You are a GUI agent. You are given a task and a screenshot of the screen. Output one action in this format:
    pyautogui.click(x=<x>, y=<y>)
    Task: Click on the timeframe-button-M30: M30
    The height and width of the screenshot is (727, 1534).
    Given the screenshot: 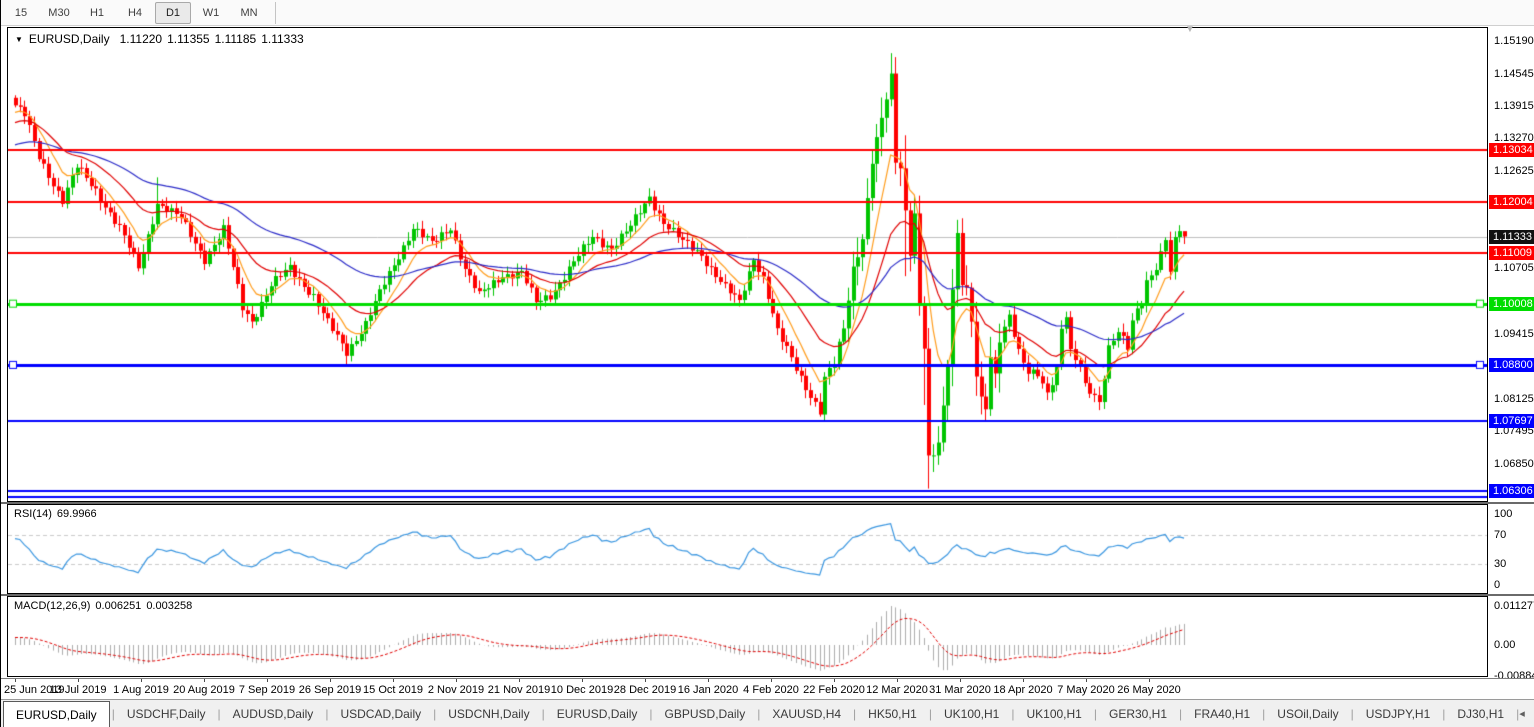 What is the action you would take?
    pyautogui.click(x=59, y=13)
    